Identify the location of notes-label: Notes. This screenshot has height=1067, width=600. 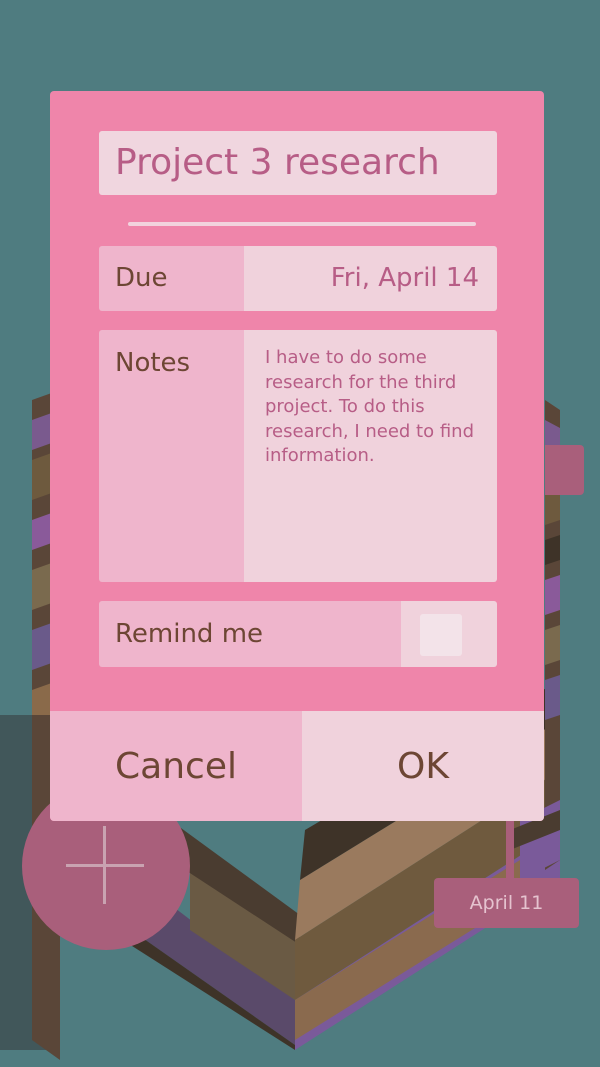
(171, 456).